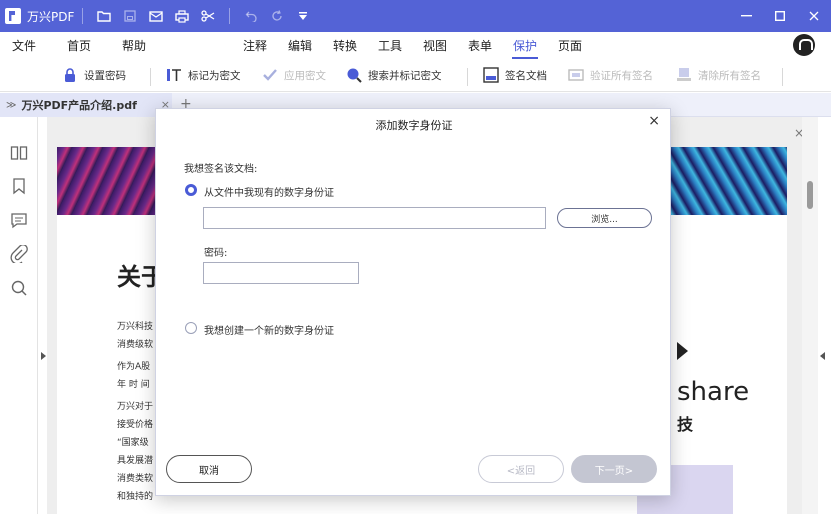  What do you see at coordinates (294, 75) in the screenshot?
I see `apply-redaction-button: 应用密文` at bounding box center [294, 75].